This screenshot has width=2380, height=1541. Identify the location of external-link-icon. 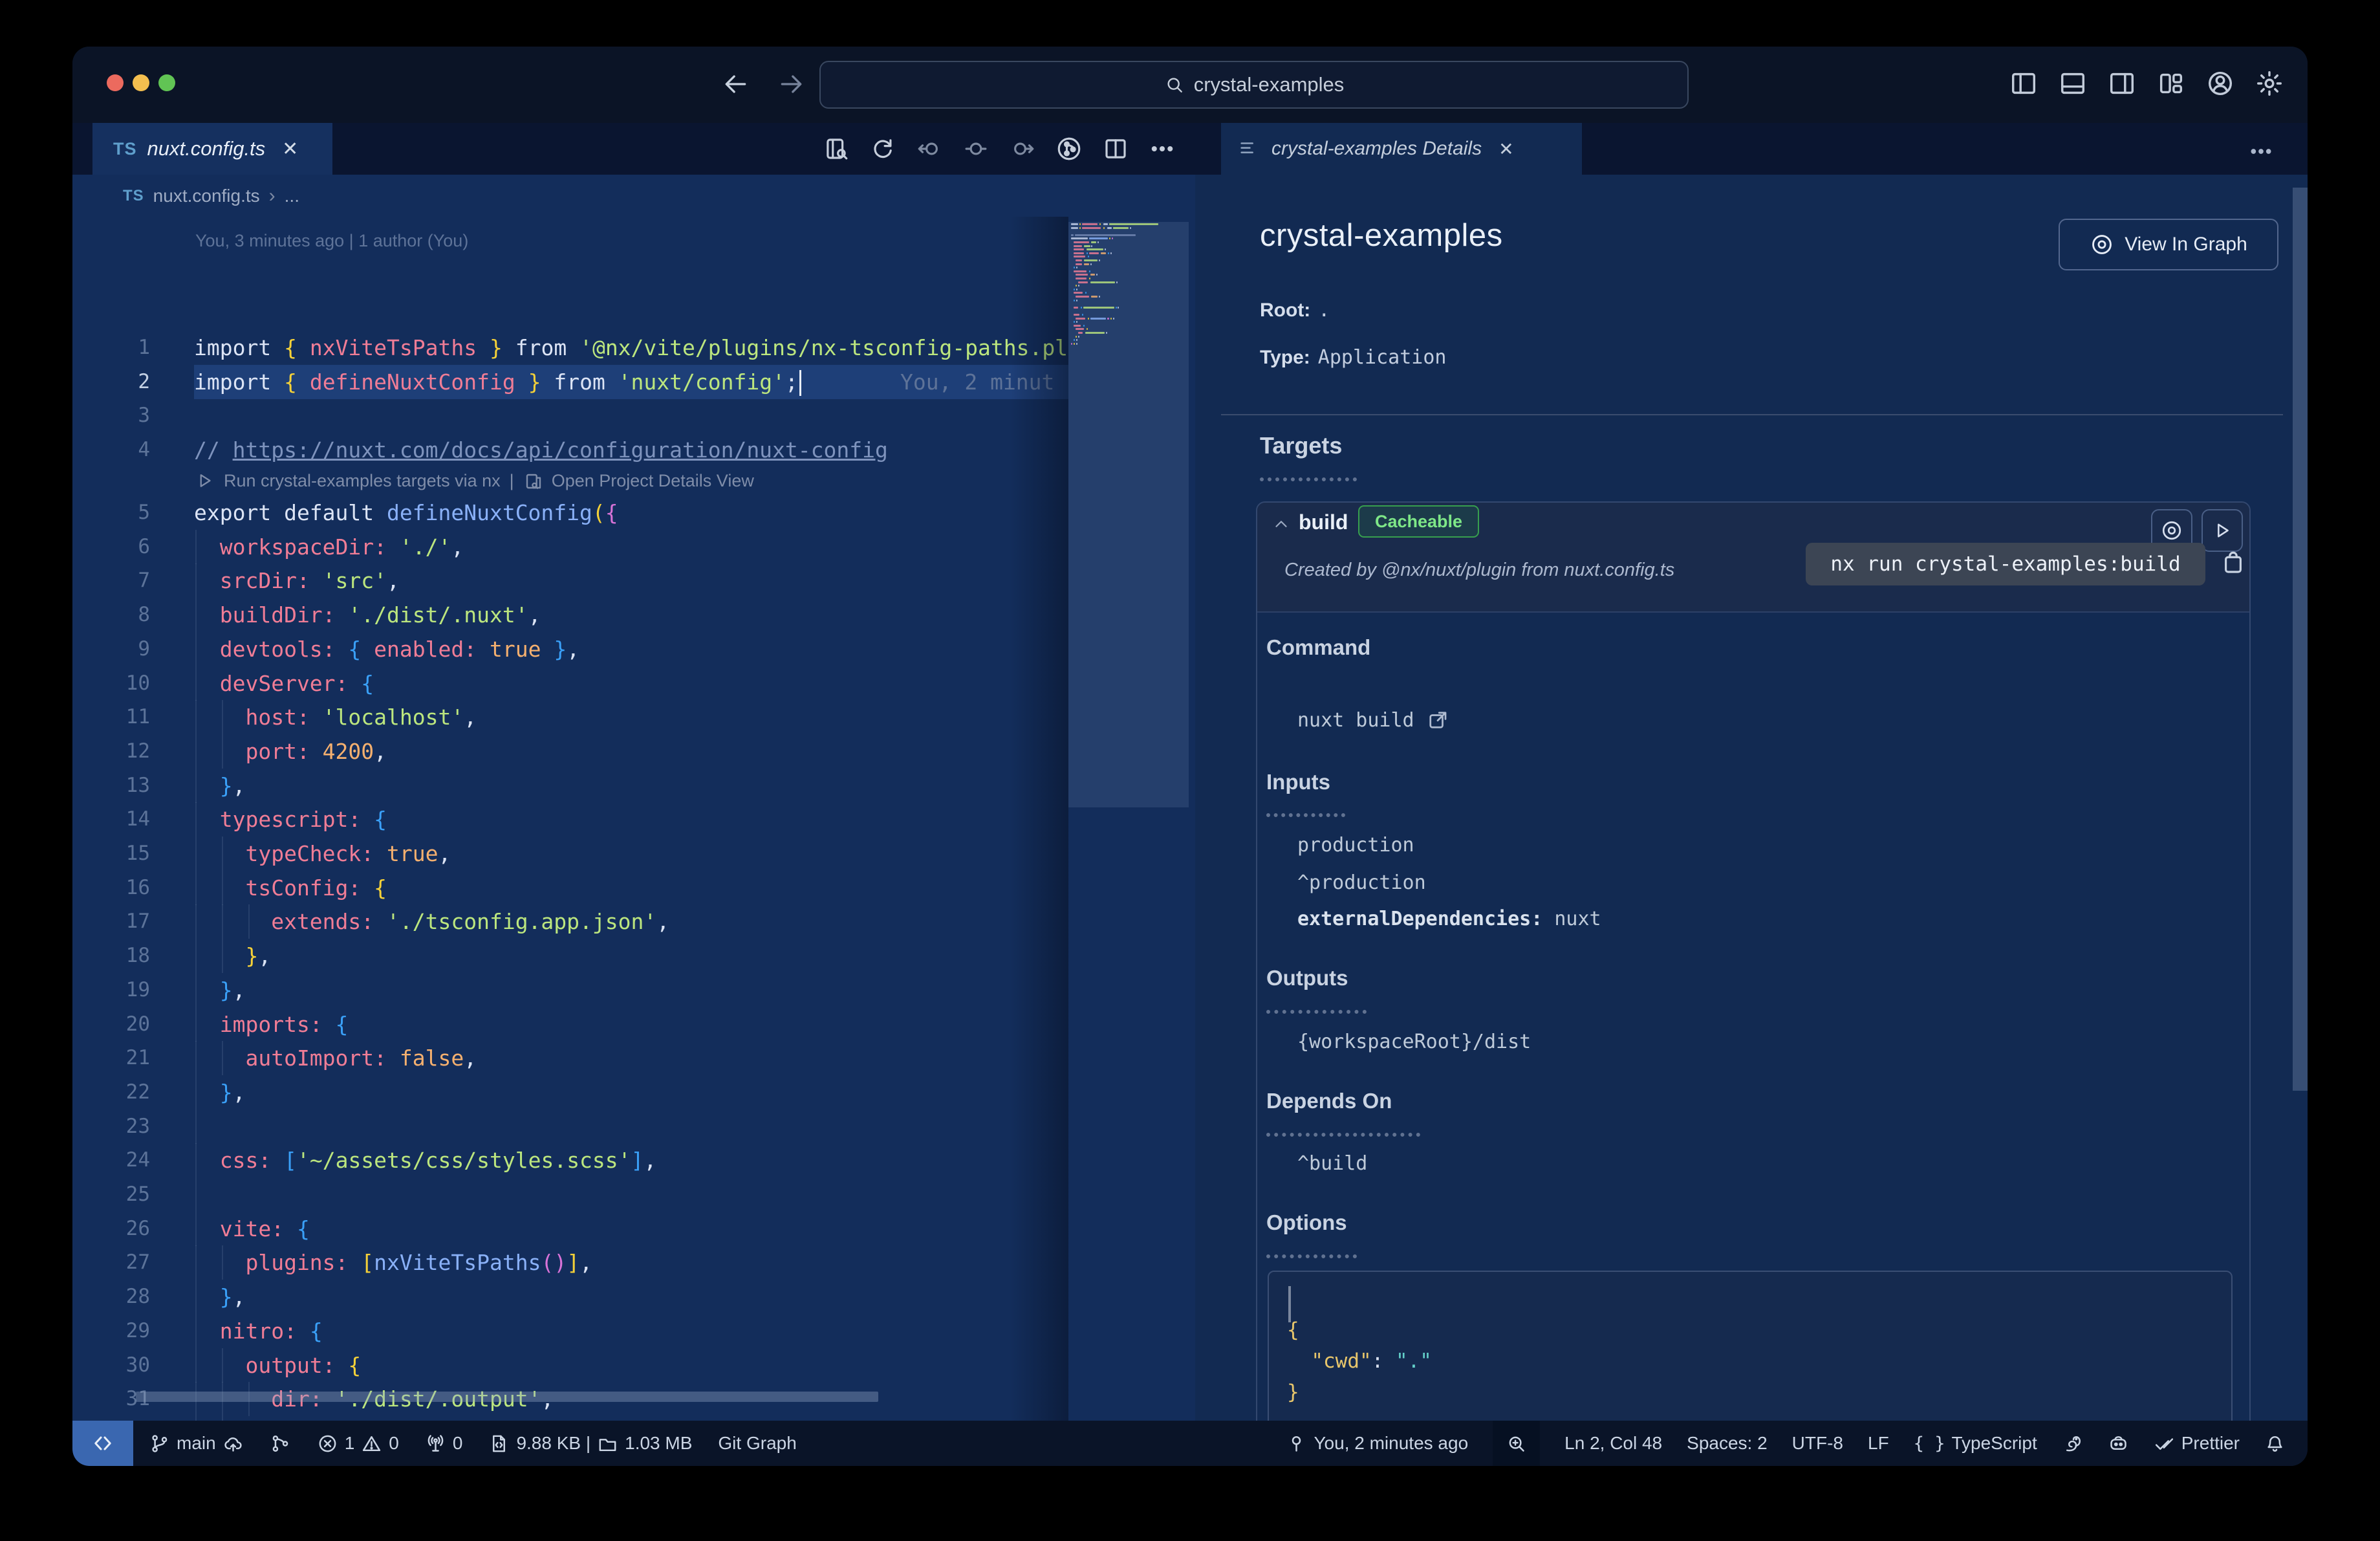
(1437, 720).